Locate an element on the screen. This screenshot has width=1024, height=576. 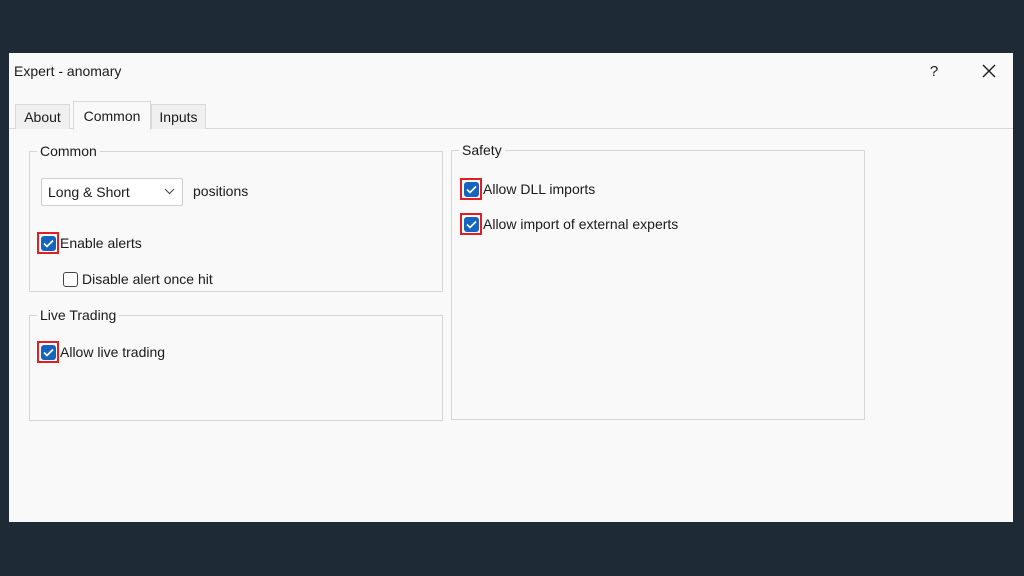
enable-alerts-label: Enable alerts is located at coordinates (101, 243).